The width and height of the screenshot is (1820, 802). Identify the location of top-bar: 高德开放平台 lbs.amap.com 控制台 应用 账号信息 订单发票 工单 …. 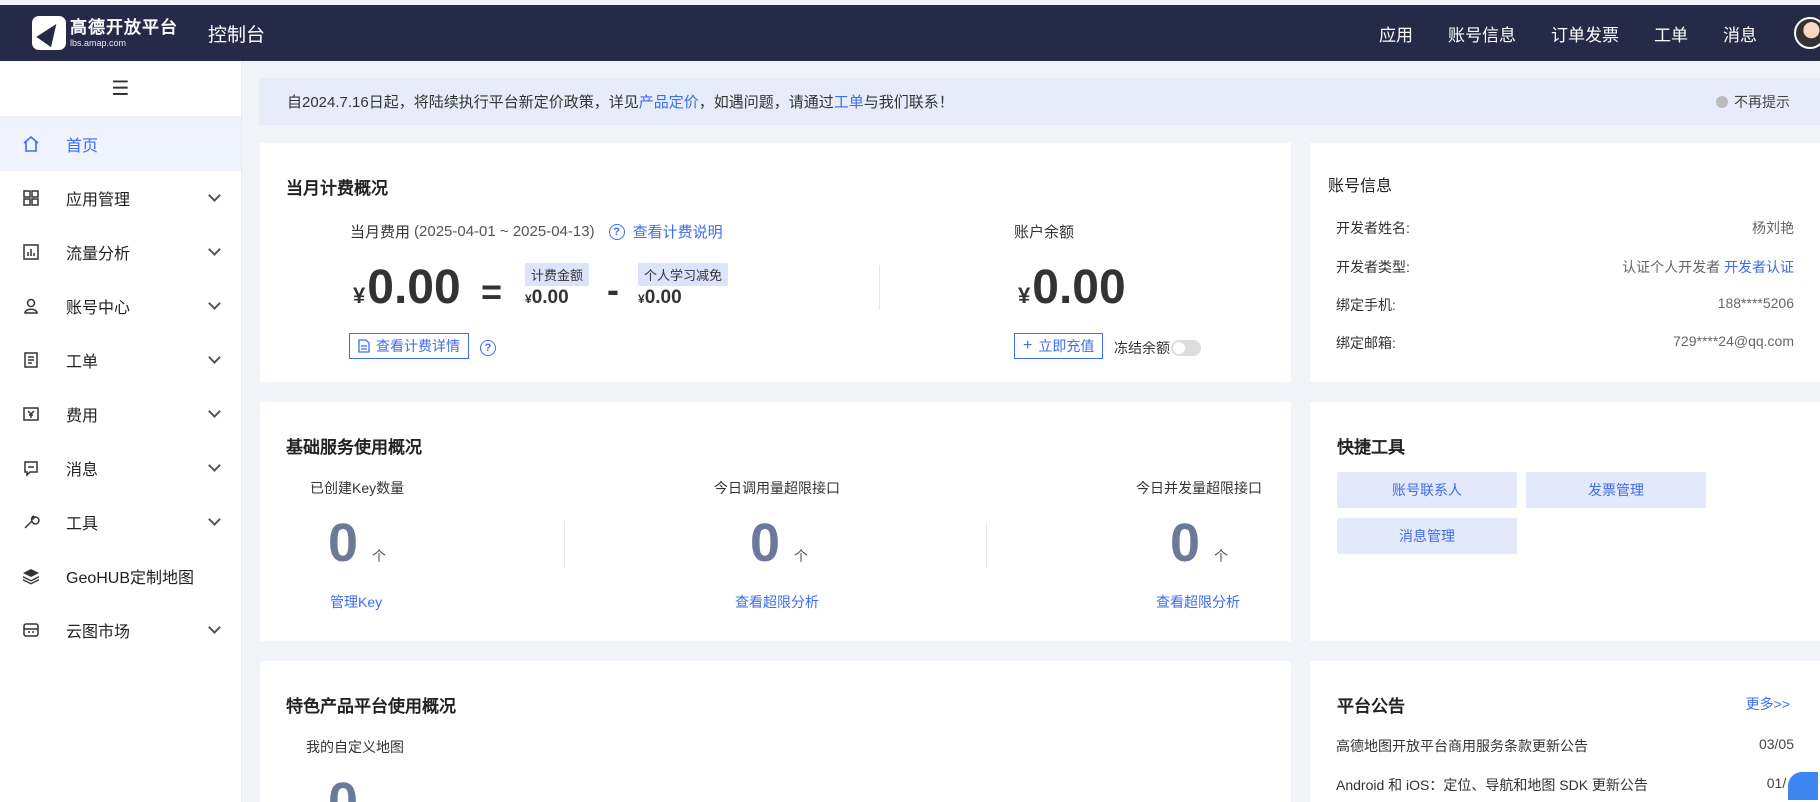
(910, 33).